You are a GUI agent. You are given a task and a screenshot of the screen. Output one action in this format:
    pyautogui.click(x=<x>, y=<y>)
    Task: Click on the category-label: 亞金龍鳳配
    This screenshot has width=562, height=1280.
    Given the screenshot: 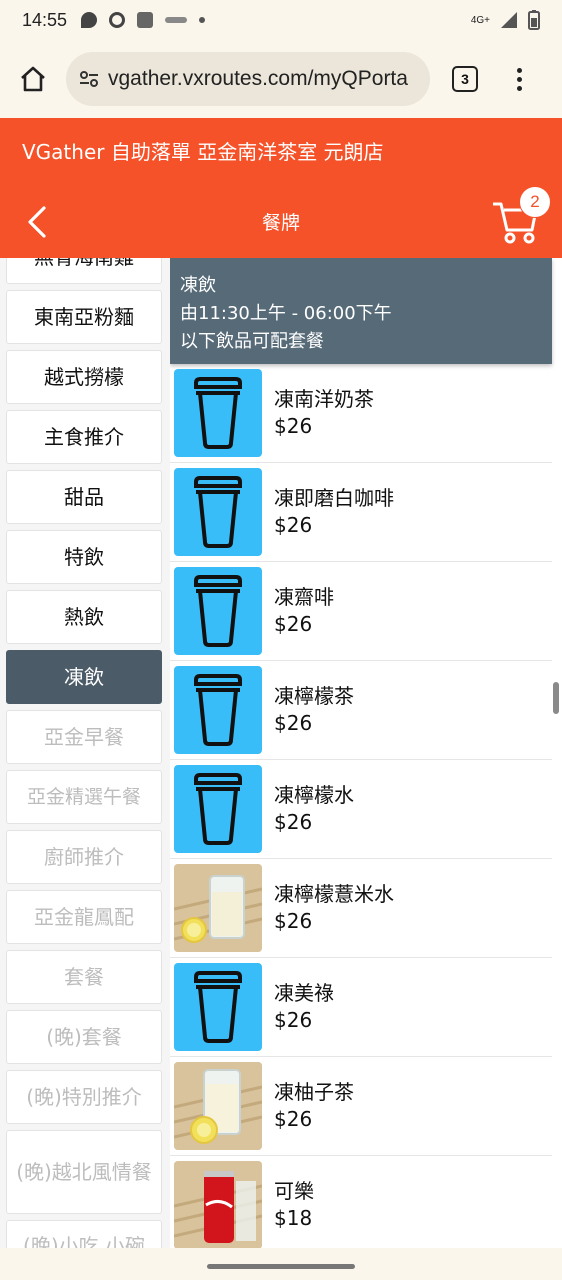 What is the action you would take?
    pyautogui.click(x=84, y=917)
    